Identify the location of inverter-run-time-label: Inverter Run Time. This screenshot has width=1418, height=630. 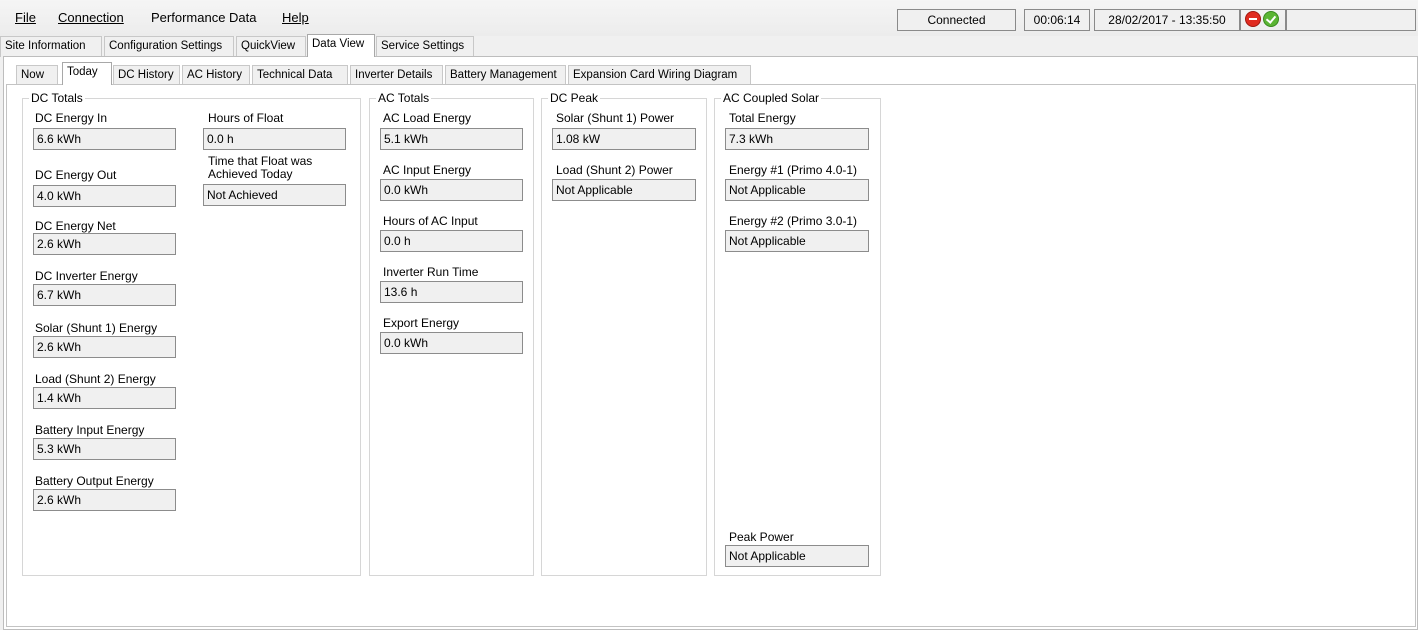
(431, 272).